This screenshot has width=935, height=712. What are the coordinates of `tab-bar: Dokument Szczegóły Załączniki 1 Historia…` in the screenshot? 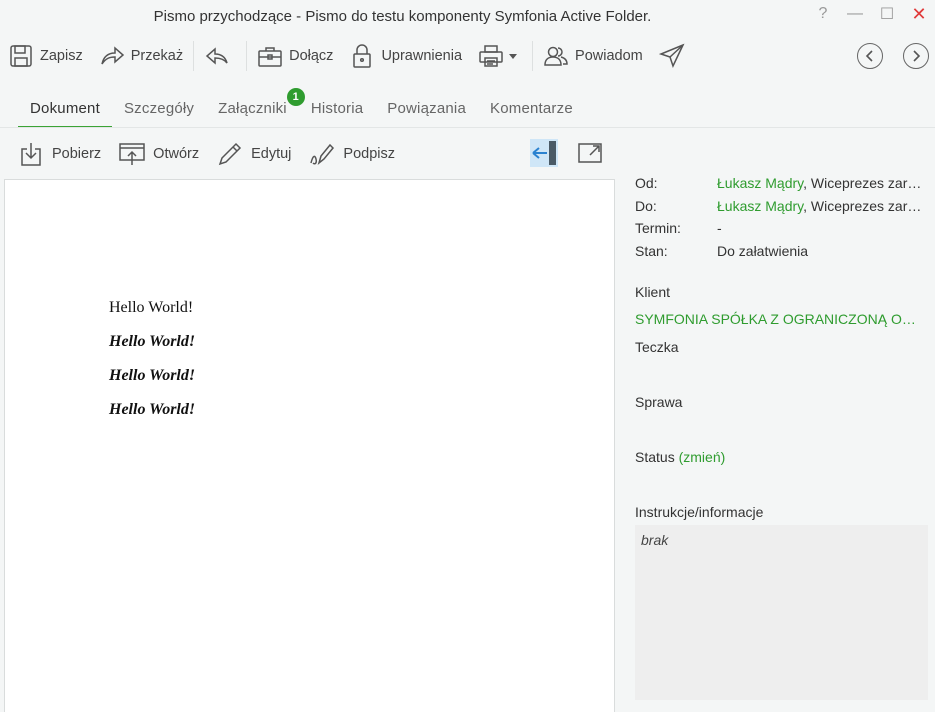 It's located at (301, 108).